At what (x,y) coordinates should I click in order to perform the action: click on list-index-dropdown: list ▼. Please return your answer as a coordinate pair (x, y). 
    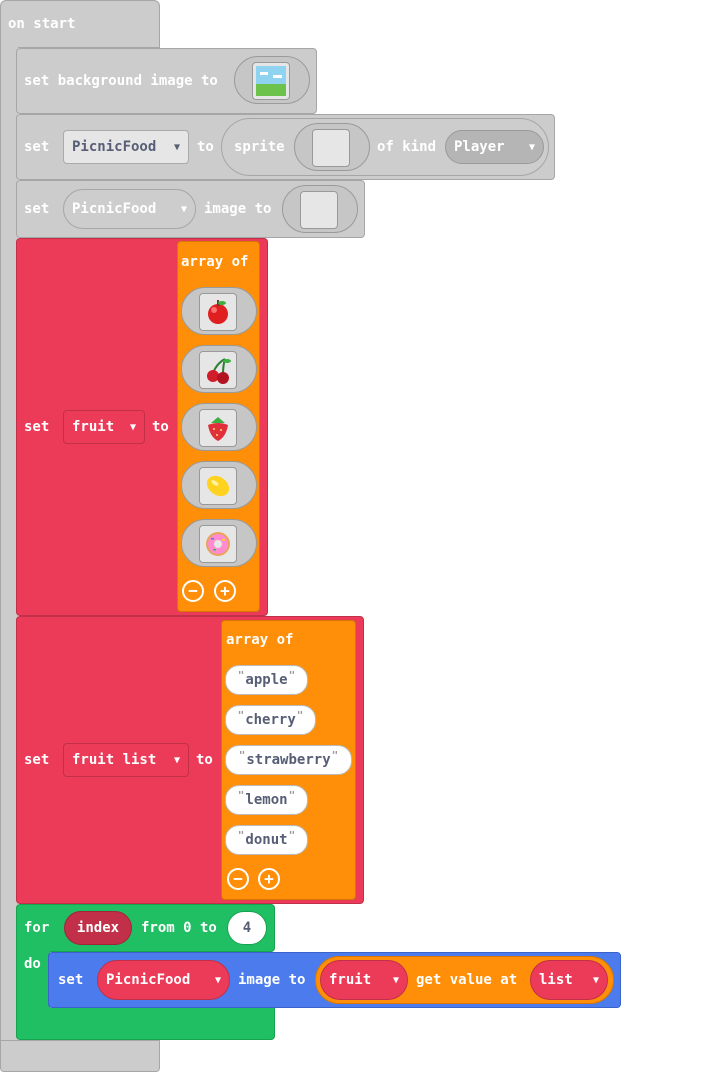
    Looking at the image, I should click on (569, 980).